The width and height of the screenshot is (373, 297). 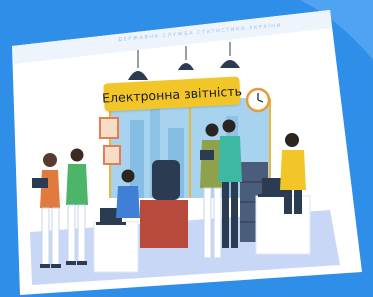 I want to click on page-title: Електронна звітність, so click(x=172, y=94).